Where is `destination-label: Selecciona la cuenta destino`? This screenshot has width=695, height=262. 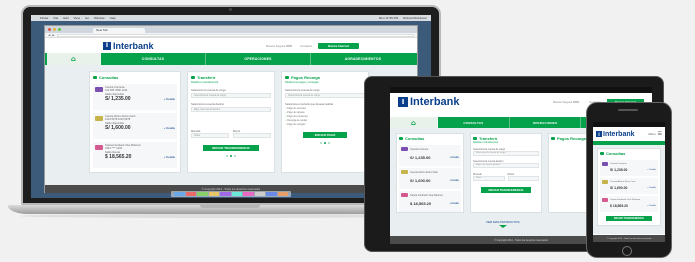
destination-label: Selecciona la cuenta destino is located at coordinates (208, 104).